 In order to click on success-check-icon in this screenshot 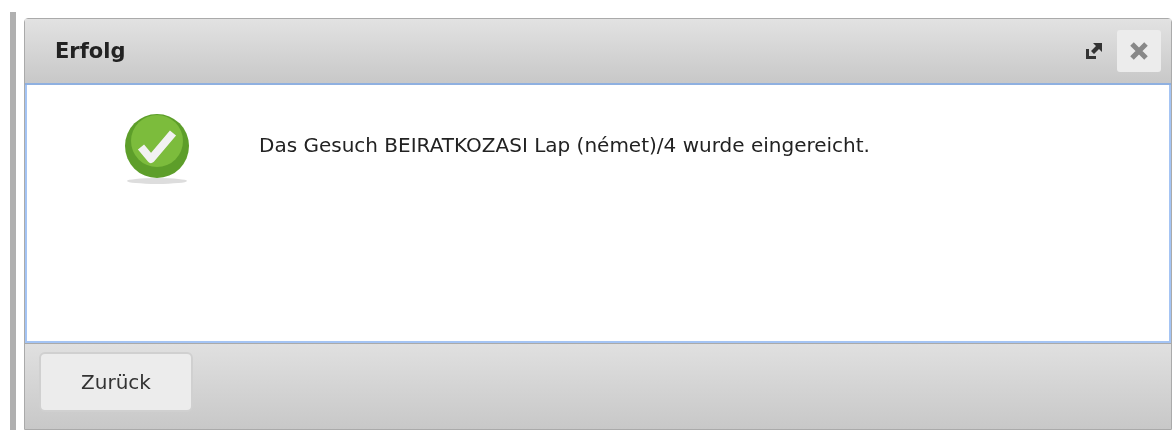, I will do `click(157, 149)`.